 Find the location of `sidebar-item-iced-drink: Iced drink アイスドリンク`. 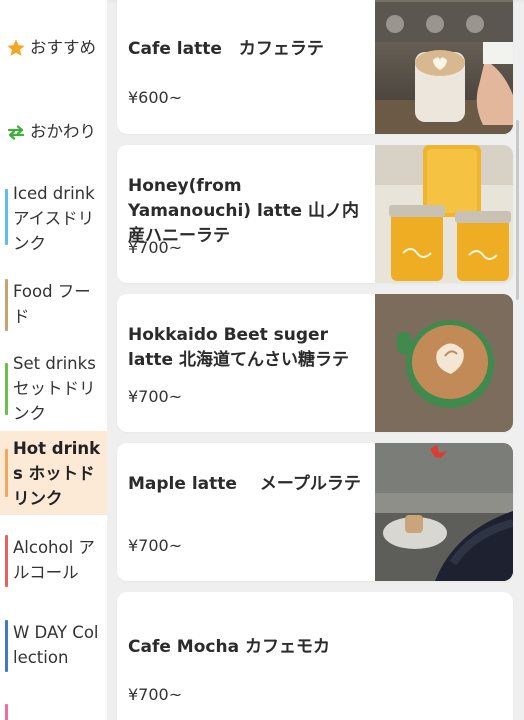

sidebar-item-iced-drink: Iced drink アイスドリンク is located at coordinates (53, 219).